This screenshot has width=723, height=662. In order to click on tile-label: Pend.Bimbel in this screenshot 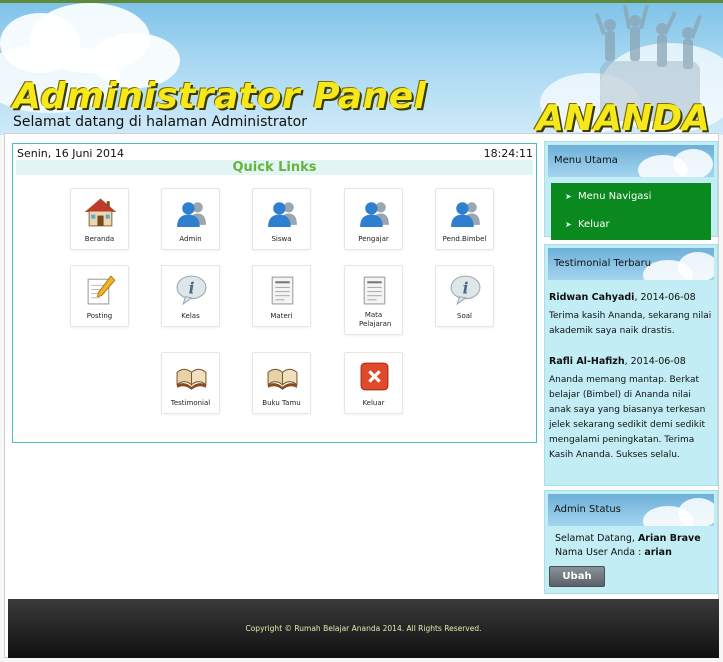, I will do `click(464, 239)`.